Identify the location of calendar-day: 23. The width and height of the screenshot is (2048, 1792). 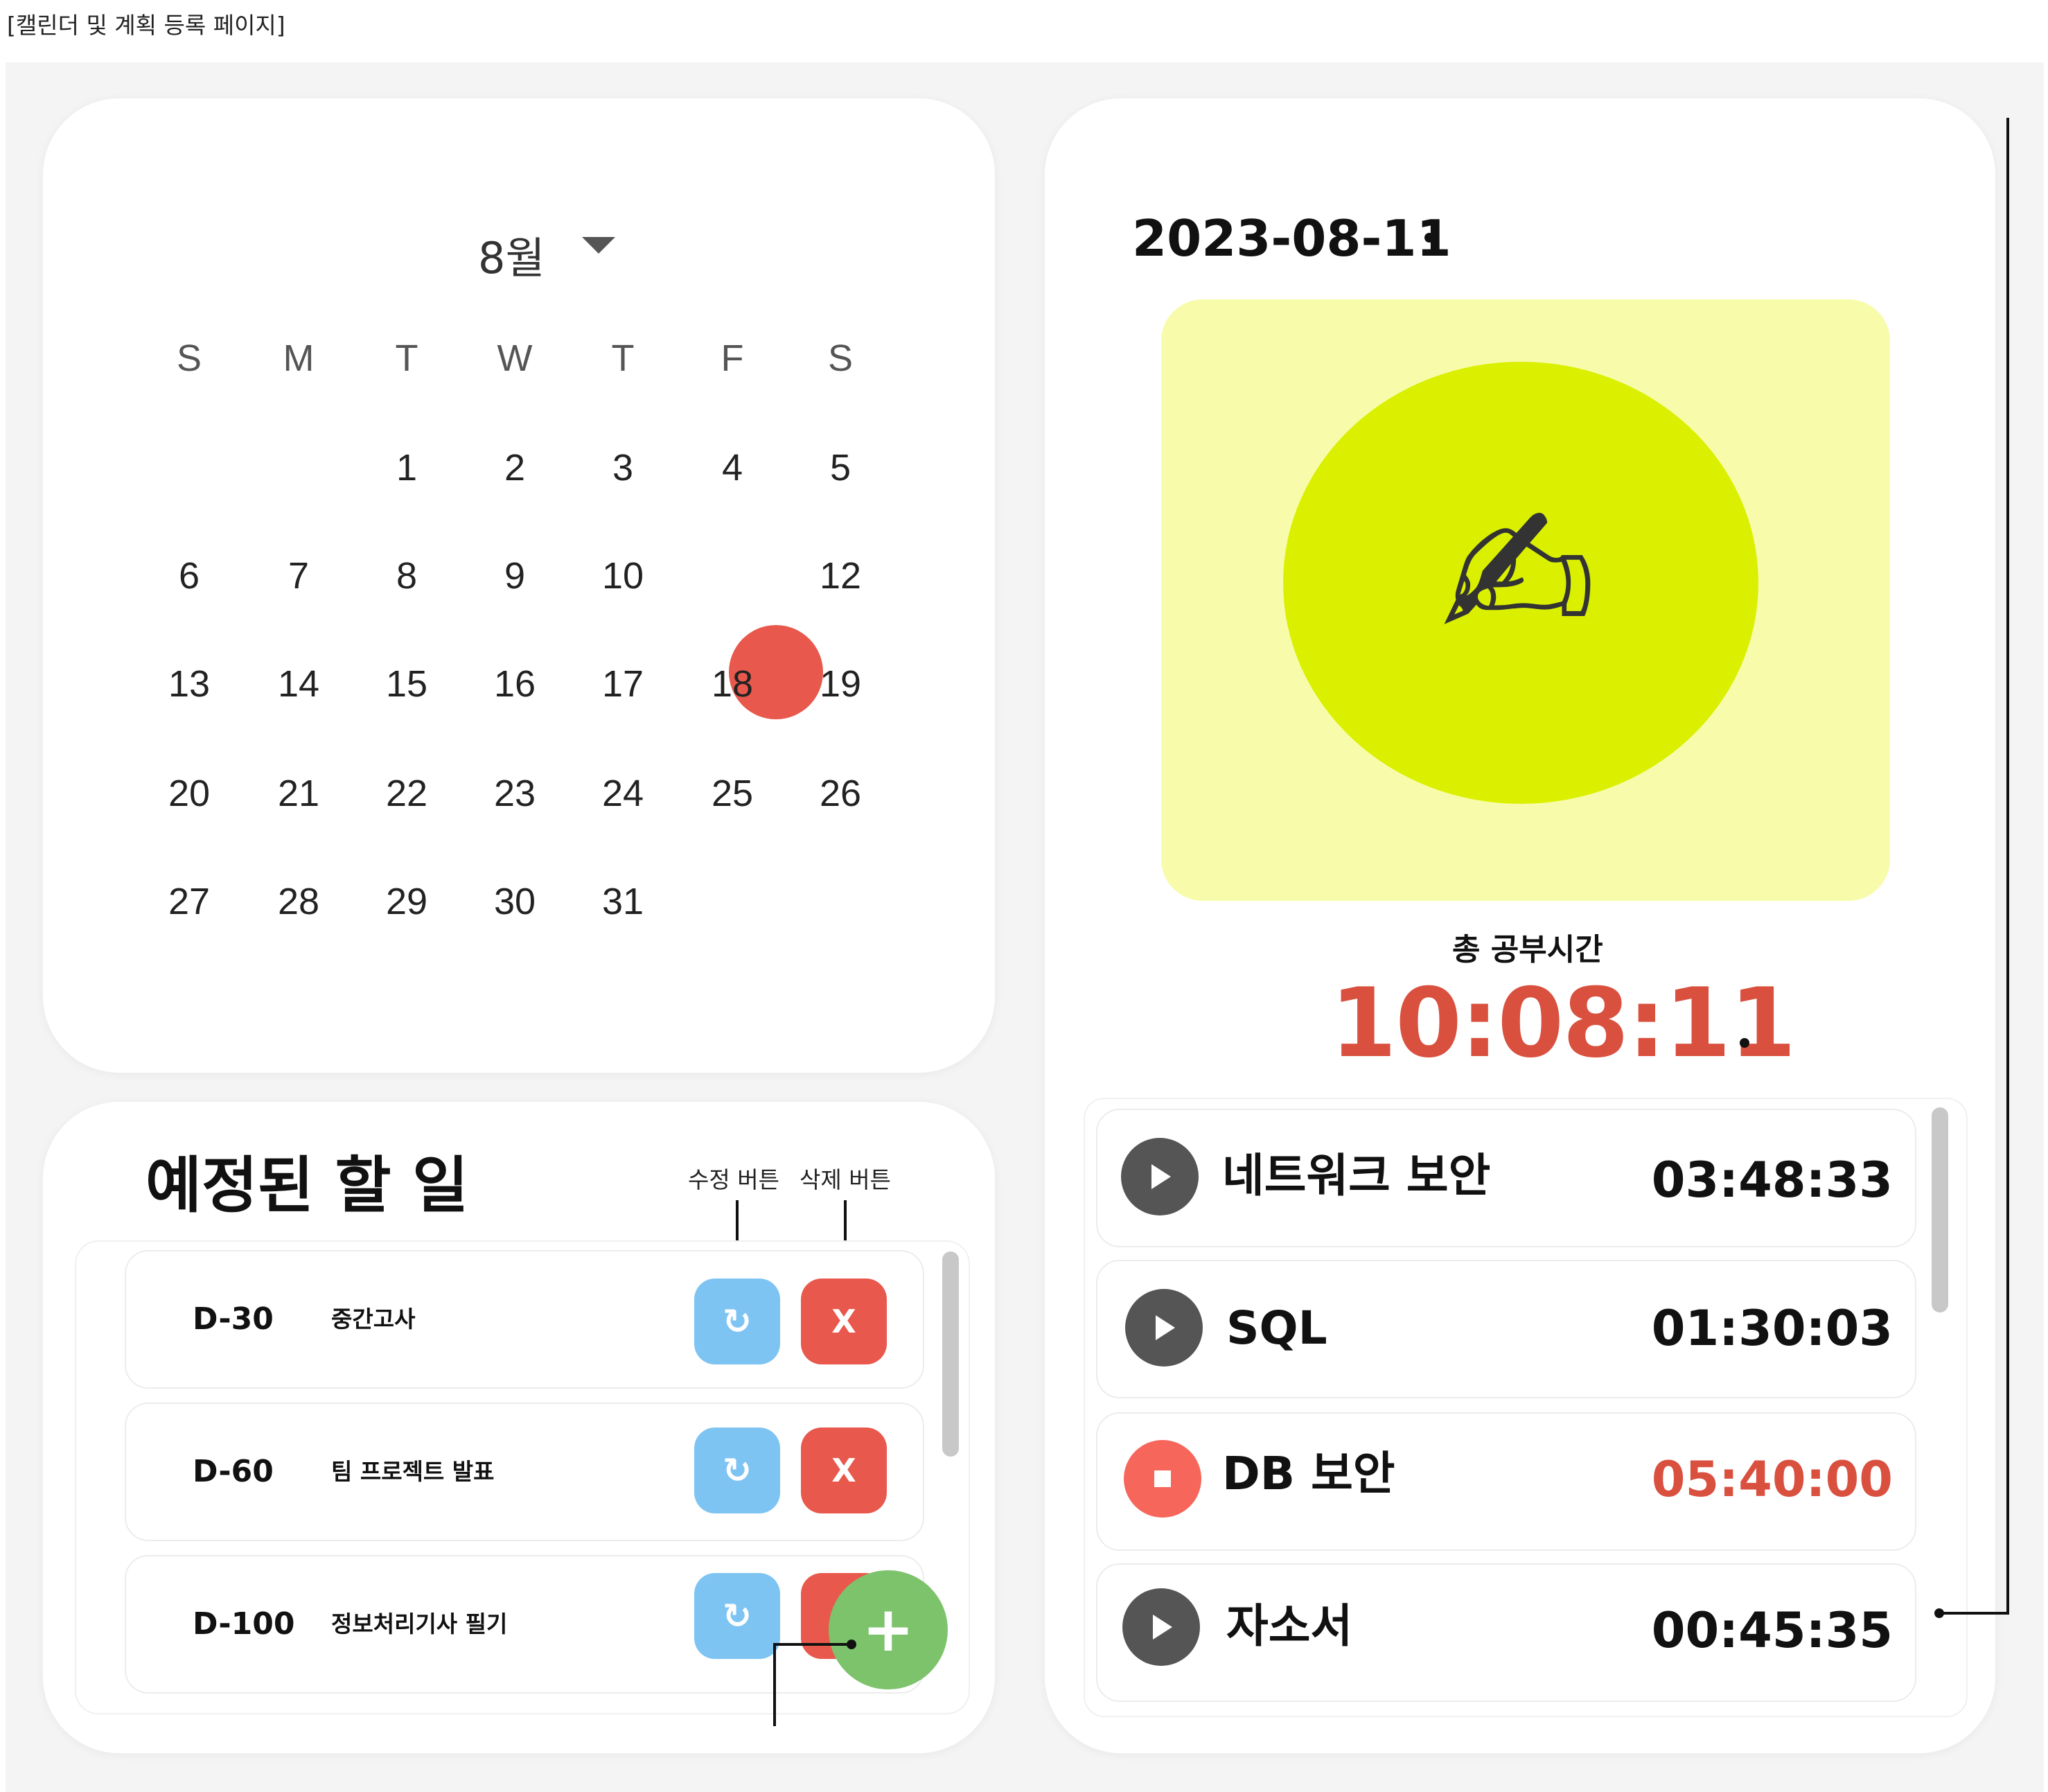
(515, 793).